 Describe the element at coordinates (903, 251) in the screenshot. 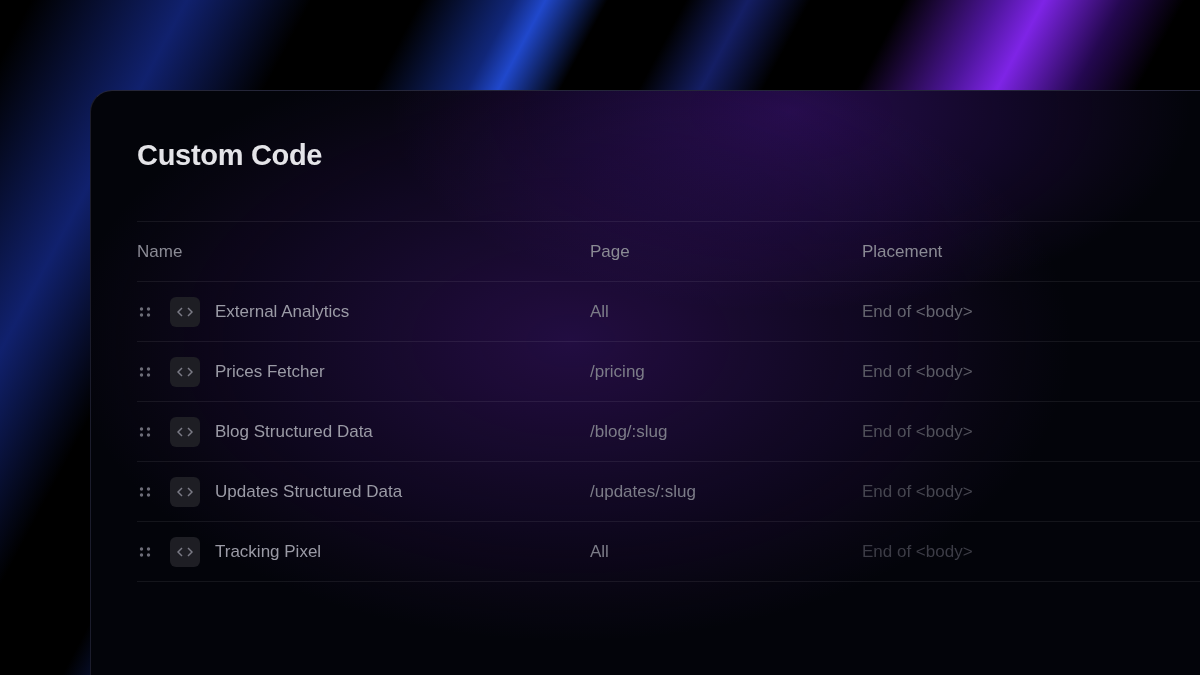

I see `column-header: Placement` at that location.